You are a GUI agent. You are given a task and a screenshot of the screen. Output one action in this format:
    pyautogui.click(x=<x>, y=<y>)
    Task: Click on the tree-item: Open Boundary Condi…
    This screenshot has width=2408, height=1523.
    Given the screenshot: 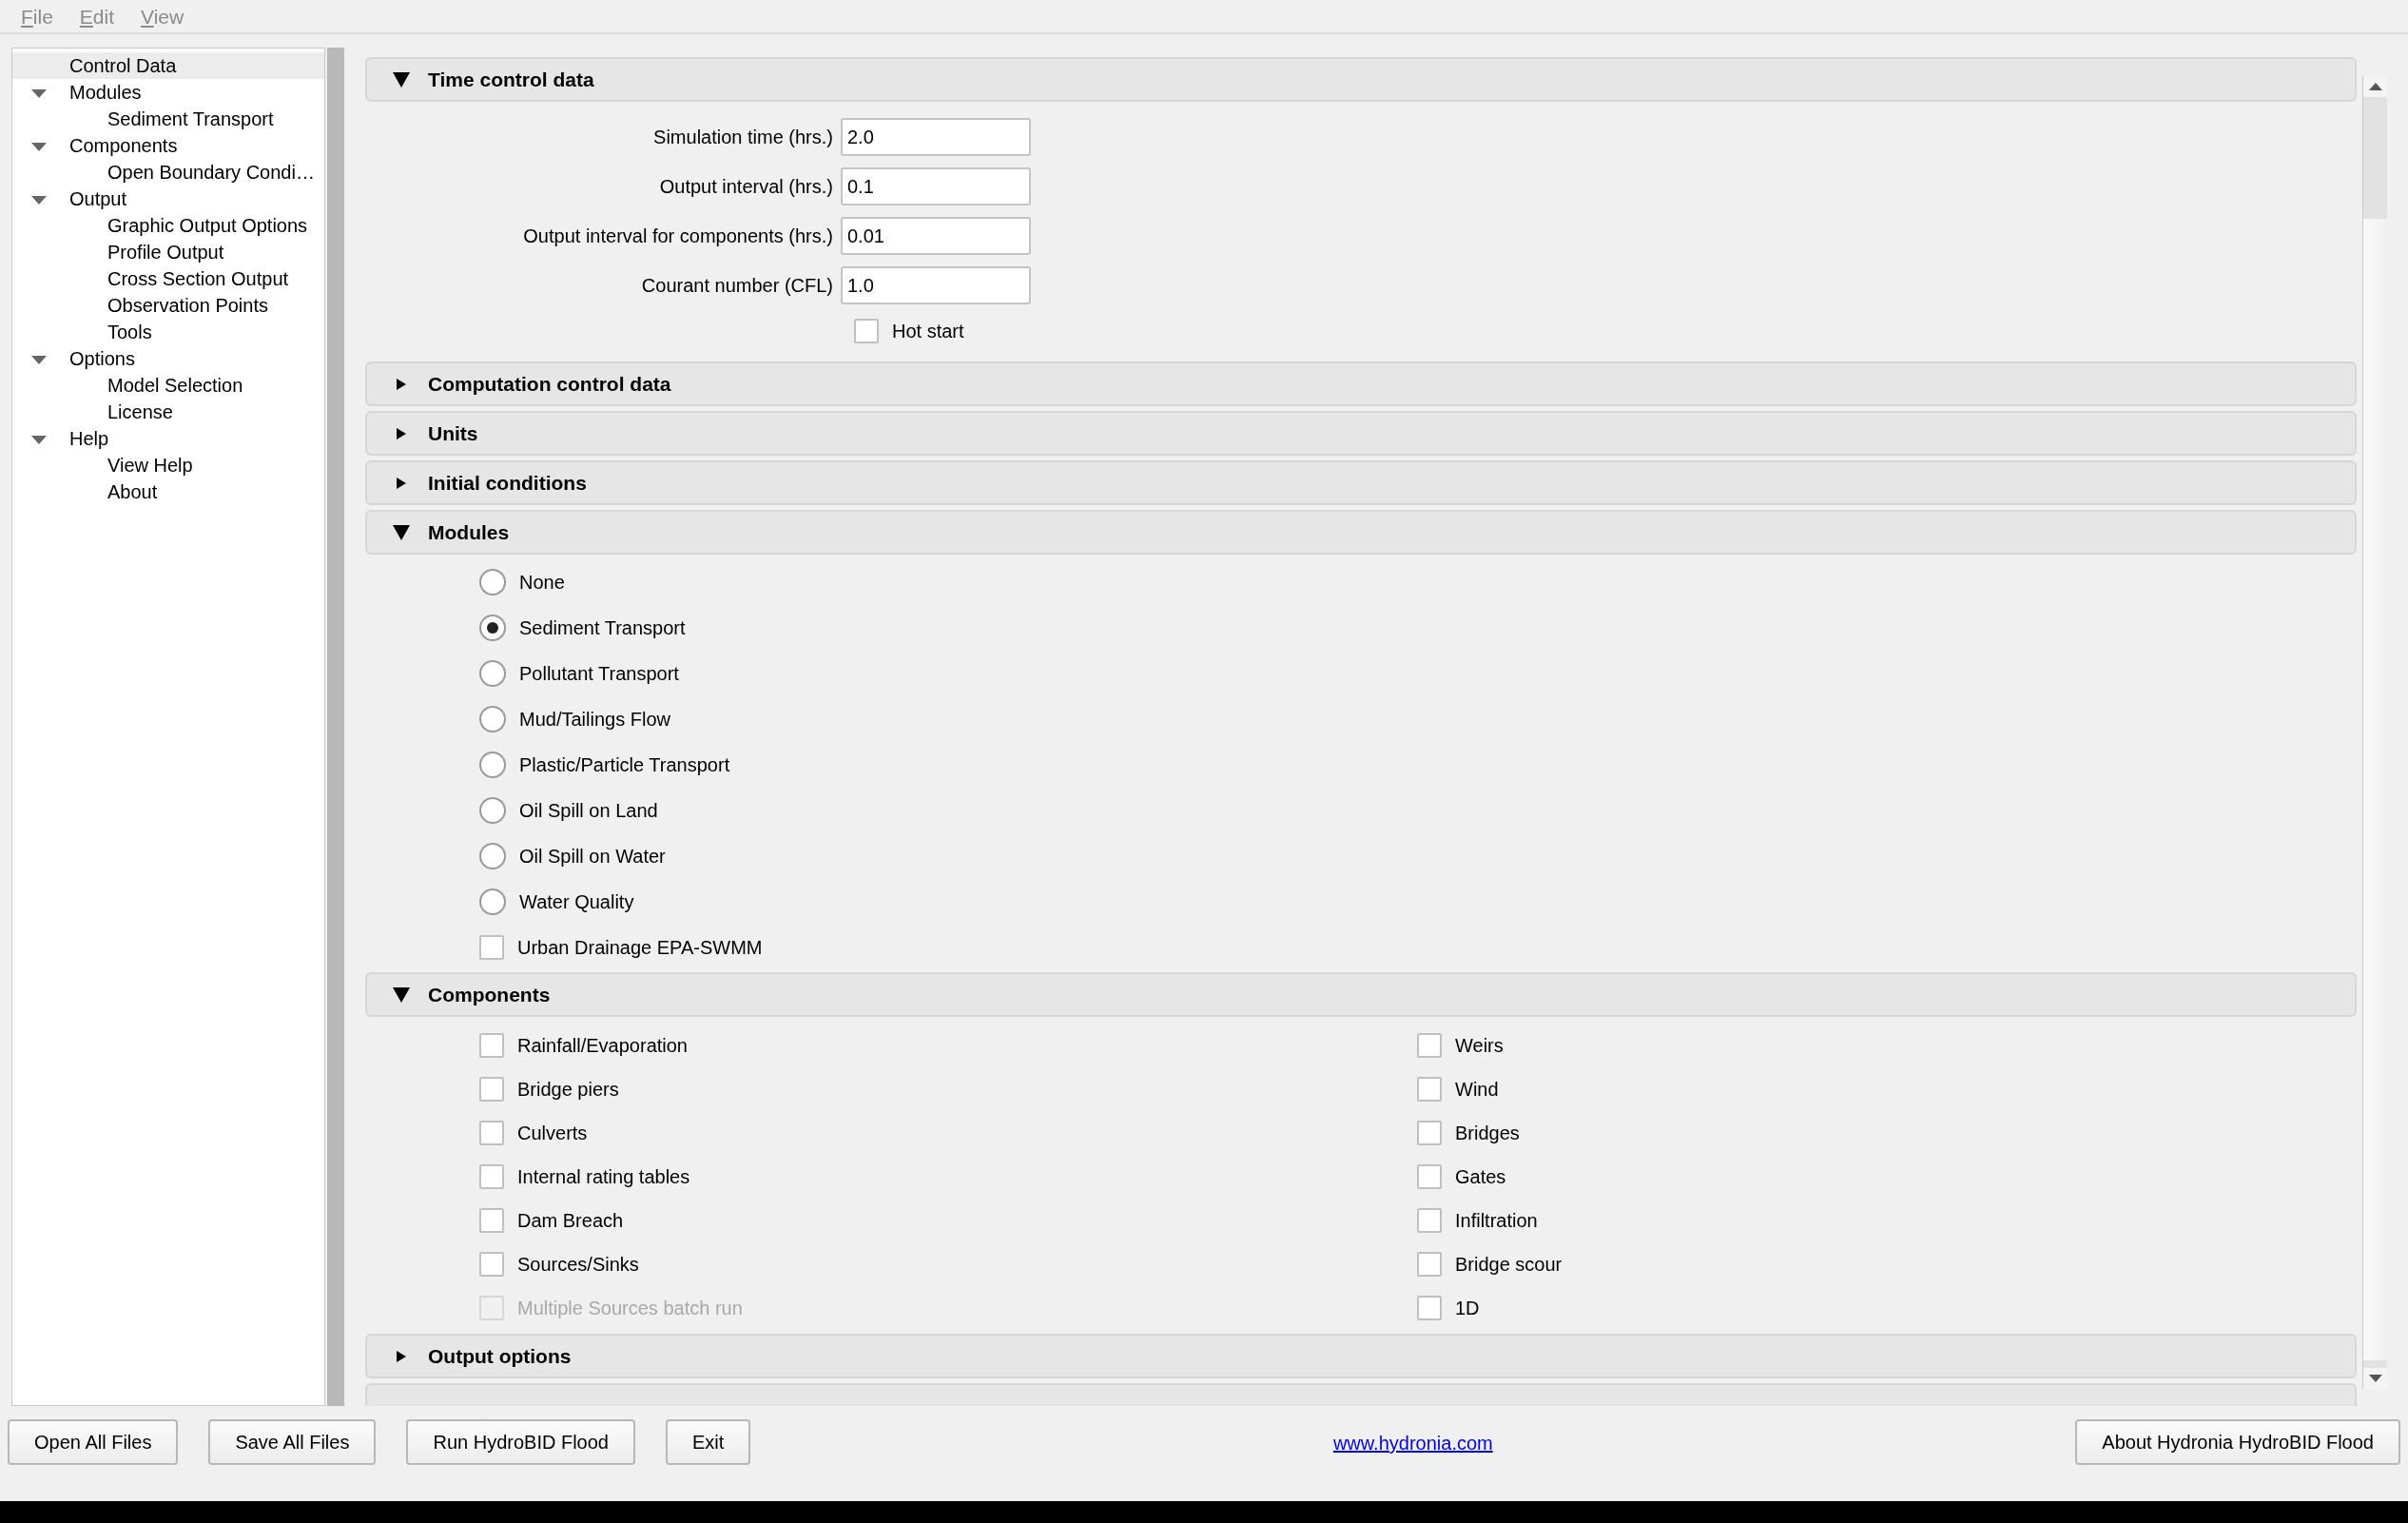 What is the action you would take?
    pyautogui.click(x=211, y=172)
    